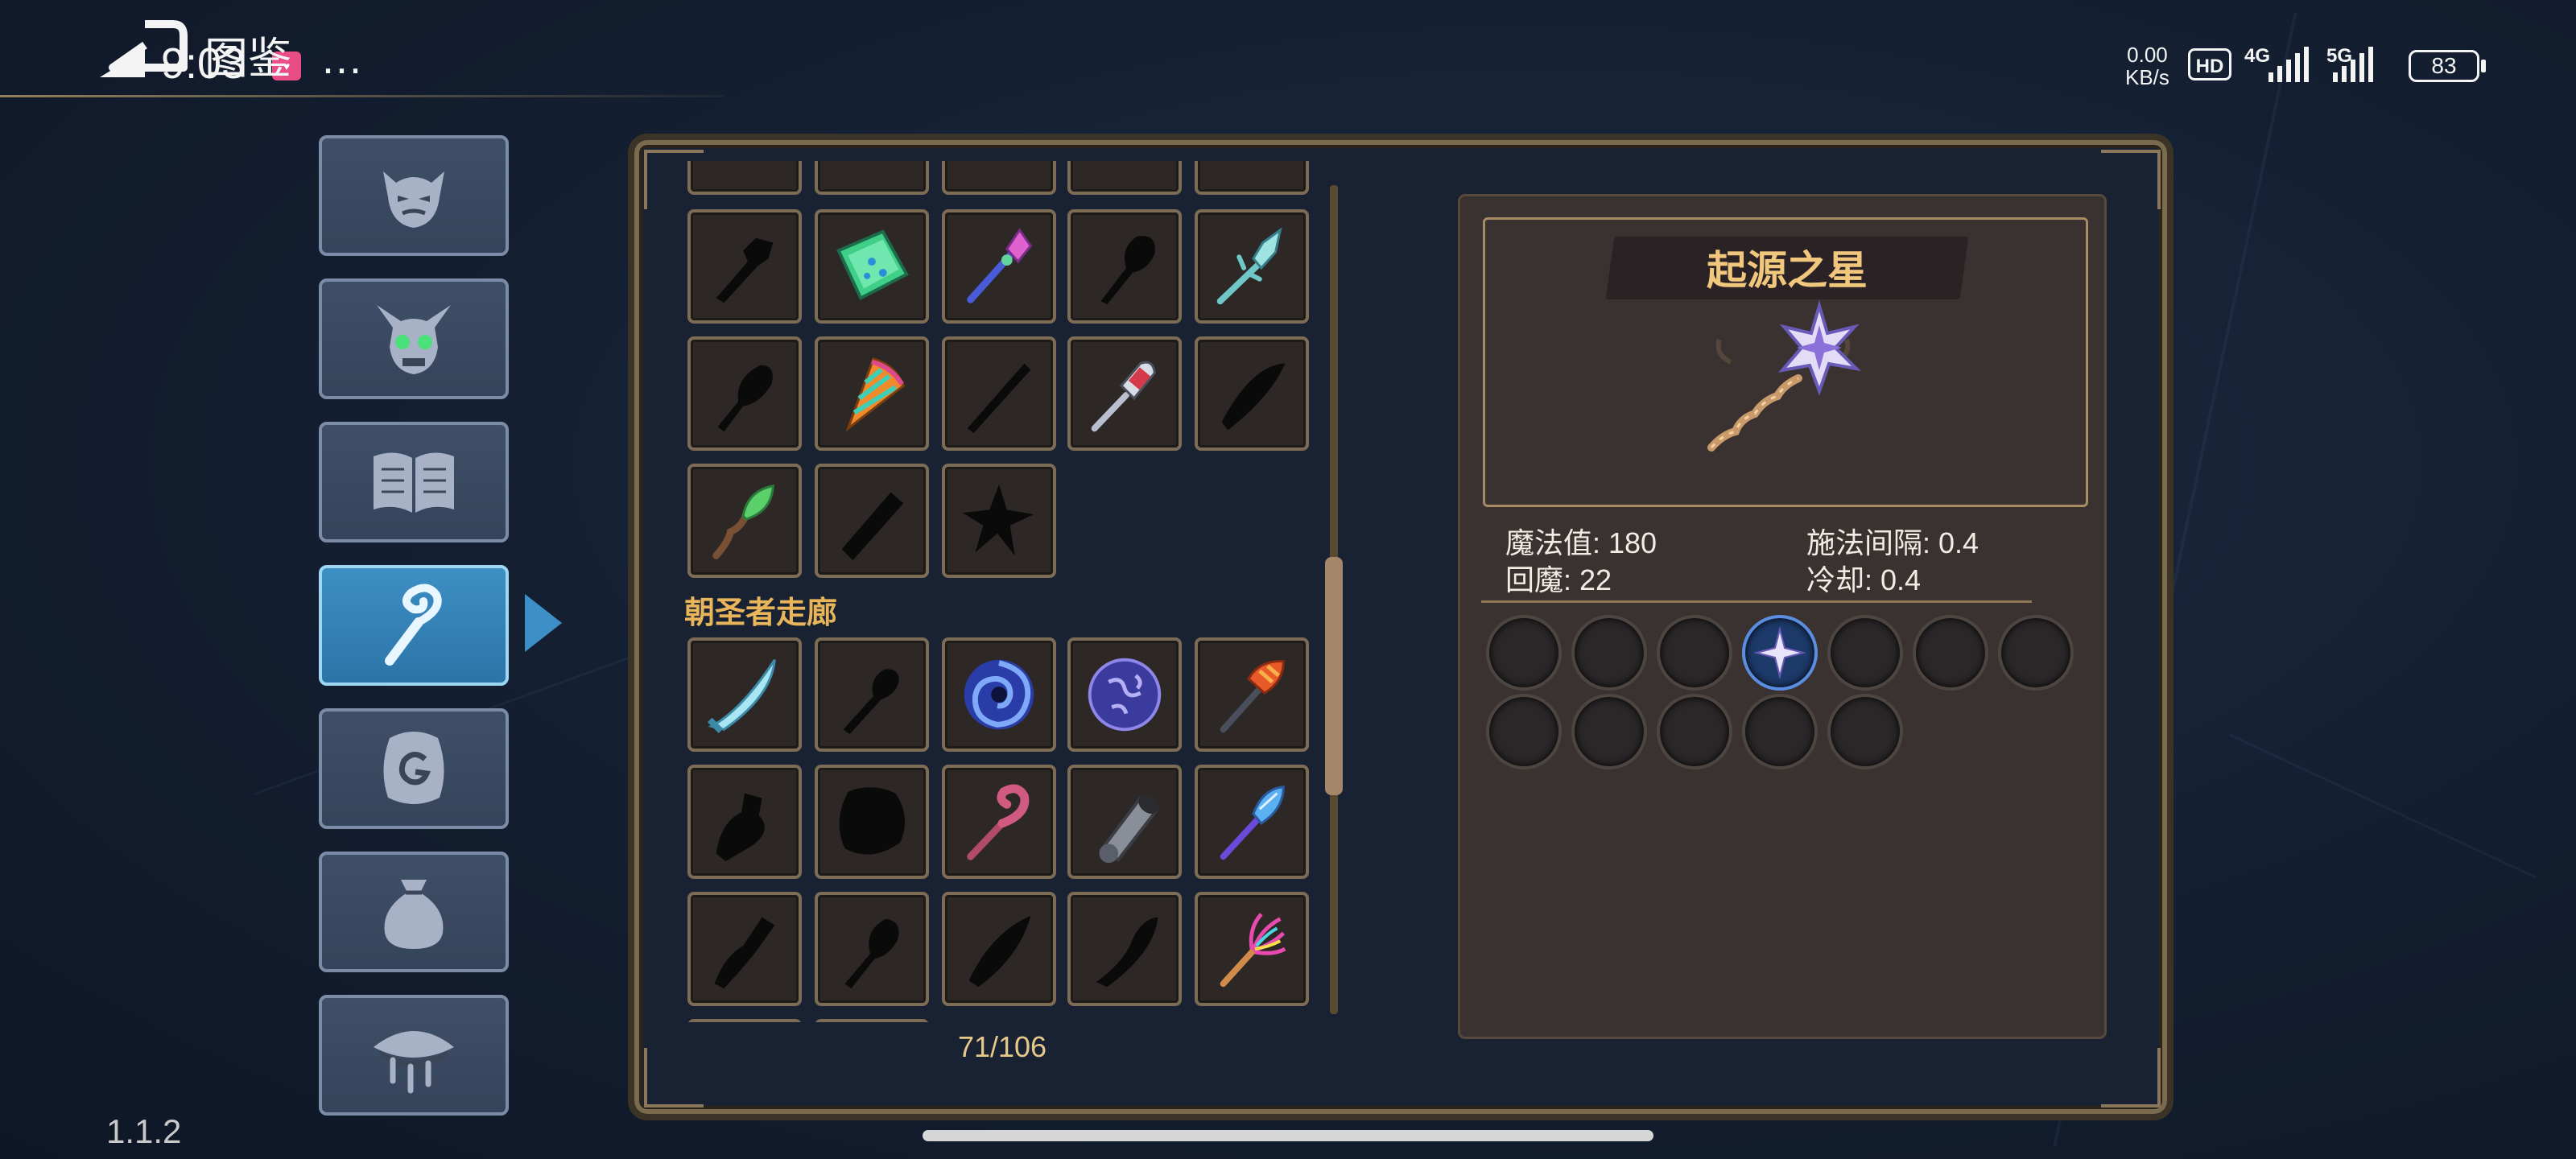 This screenshot has height=1159, width=2576. What do you see at coordinates (1288, 48) in the screenshot?
I see `status-bar: 9:03 ♥ ... 0.00 KB/s HD 4G 5G 83` at bounding box center [1288, 48].